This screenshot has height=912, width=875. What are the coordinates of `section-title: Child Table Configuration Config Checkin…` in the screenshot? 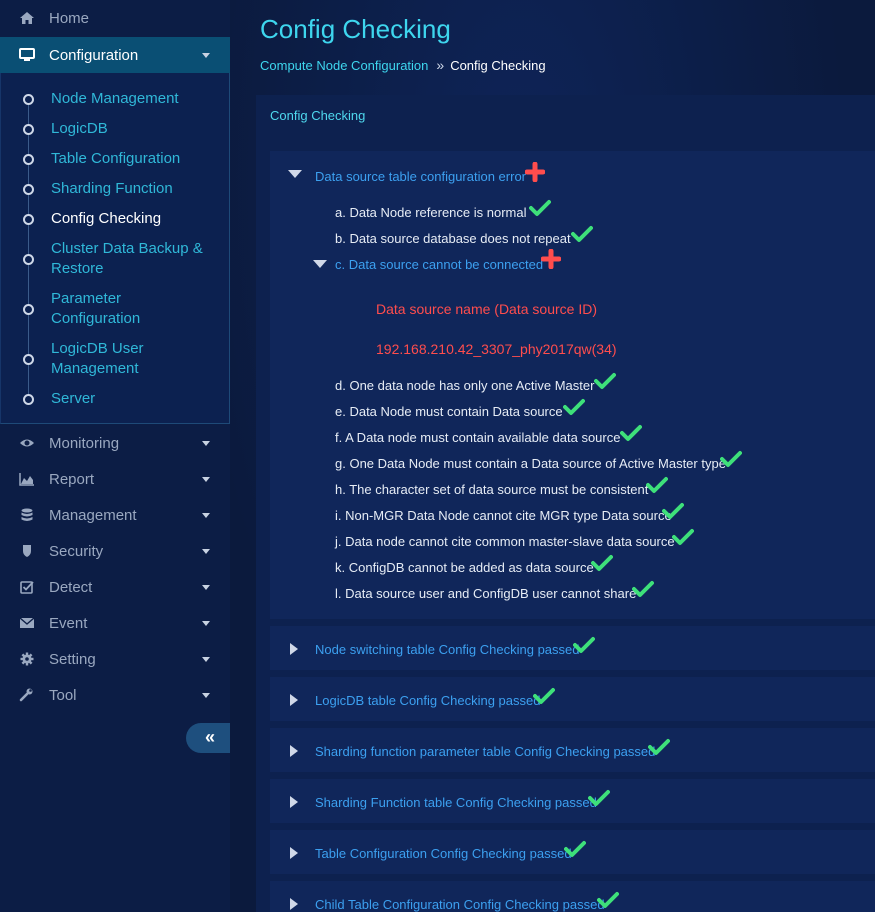 It's located at (460, 904).